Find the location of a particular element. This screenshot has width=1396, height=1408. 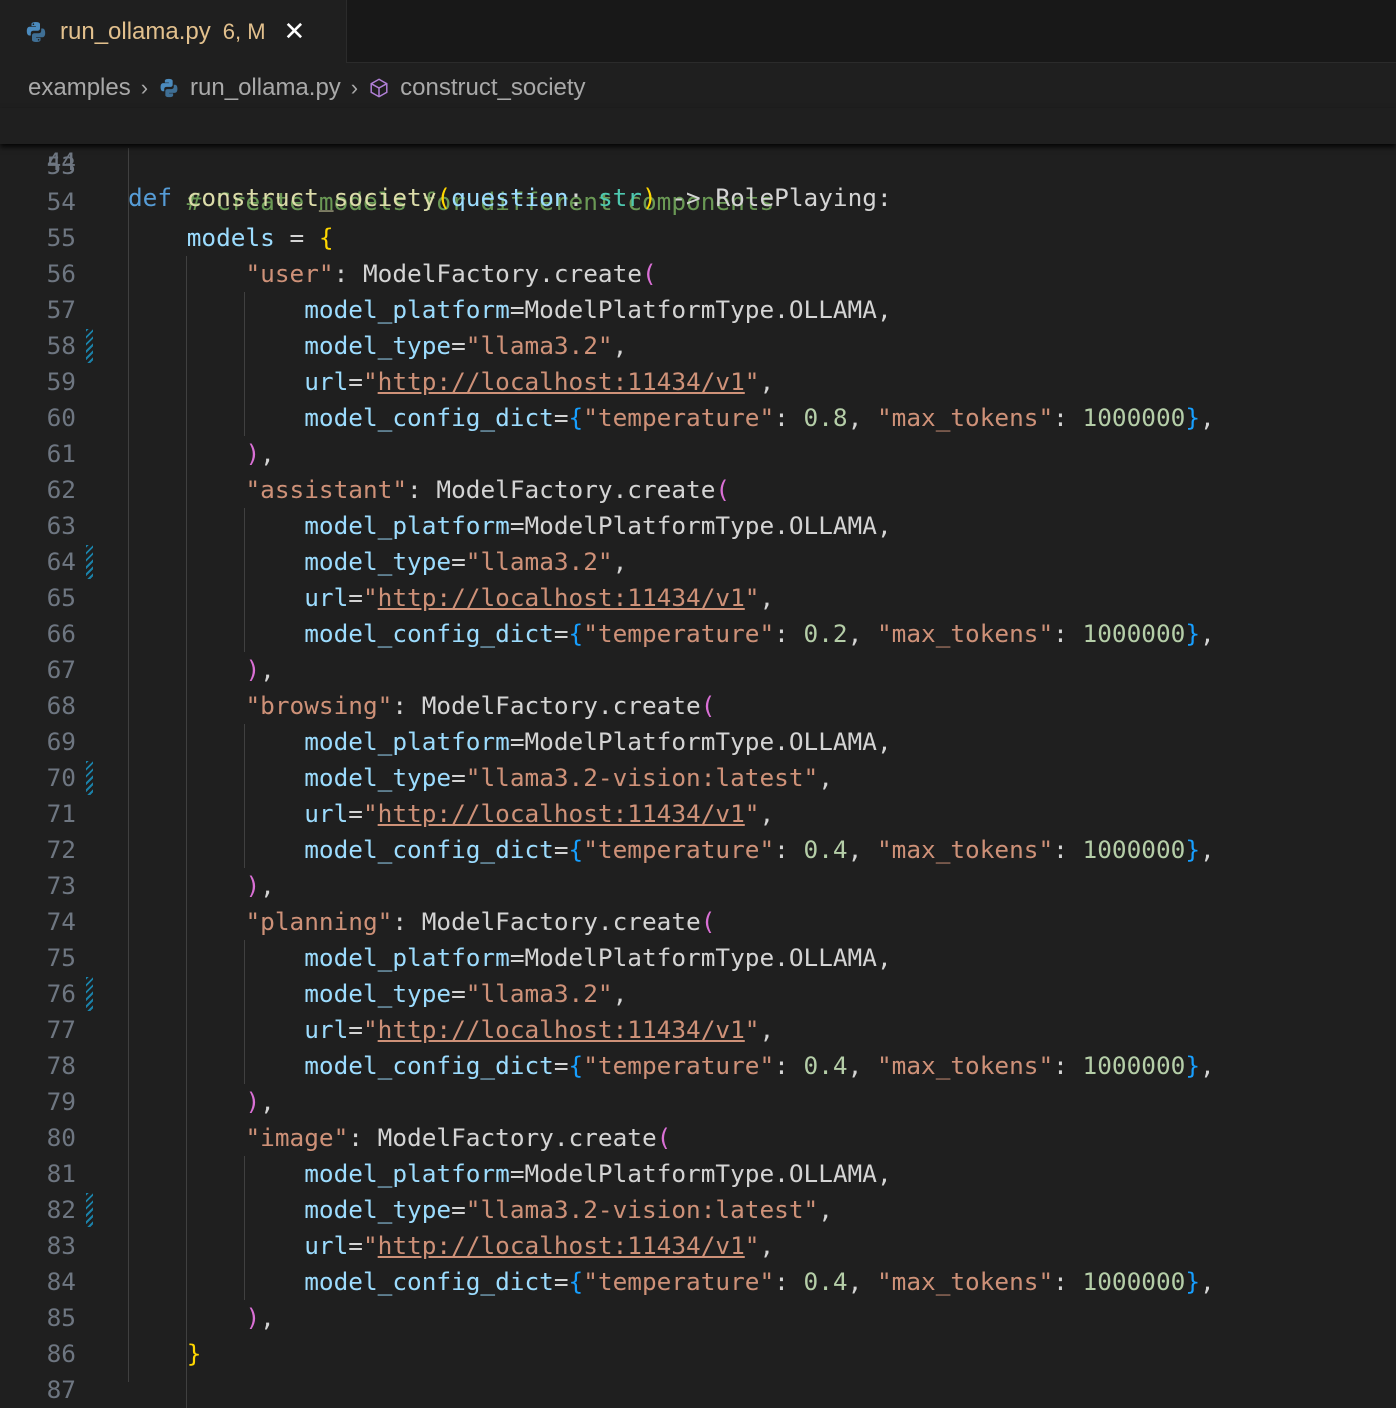

code-line: 87 is located at coordinates (698, 1390).